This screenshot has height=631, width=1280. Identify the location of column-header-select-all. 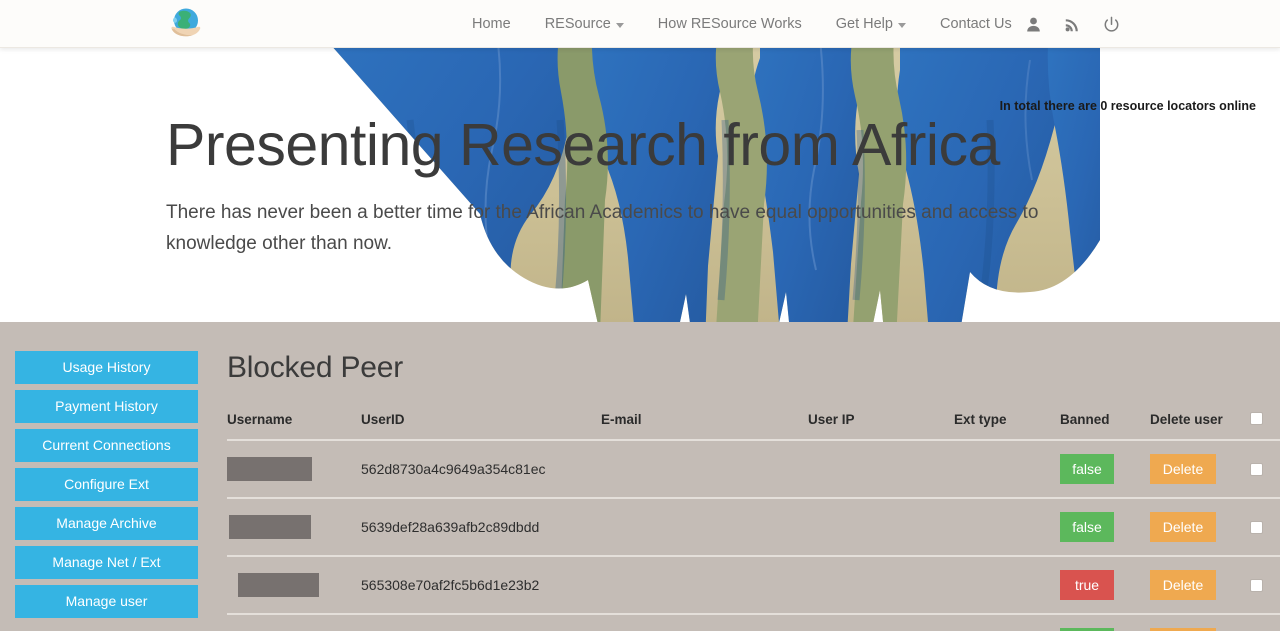
(1265, 426).